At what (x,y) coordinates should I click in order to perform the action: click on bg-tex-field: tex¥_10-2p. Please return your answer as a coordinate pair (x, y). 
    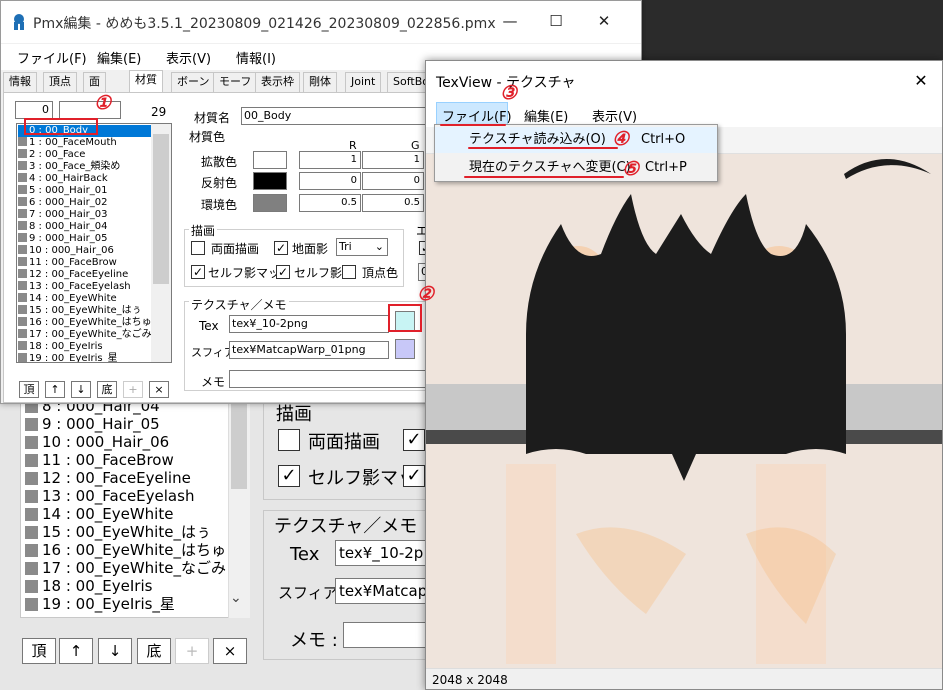
    Looking at the image, I should click on (382, 553).